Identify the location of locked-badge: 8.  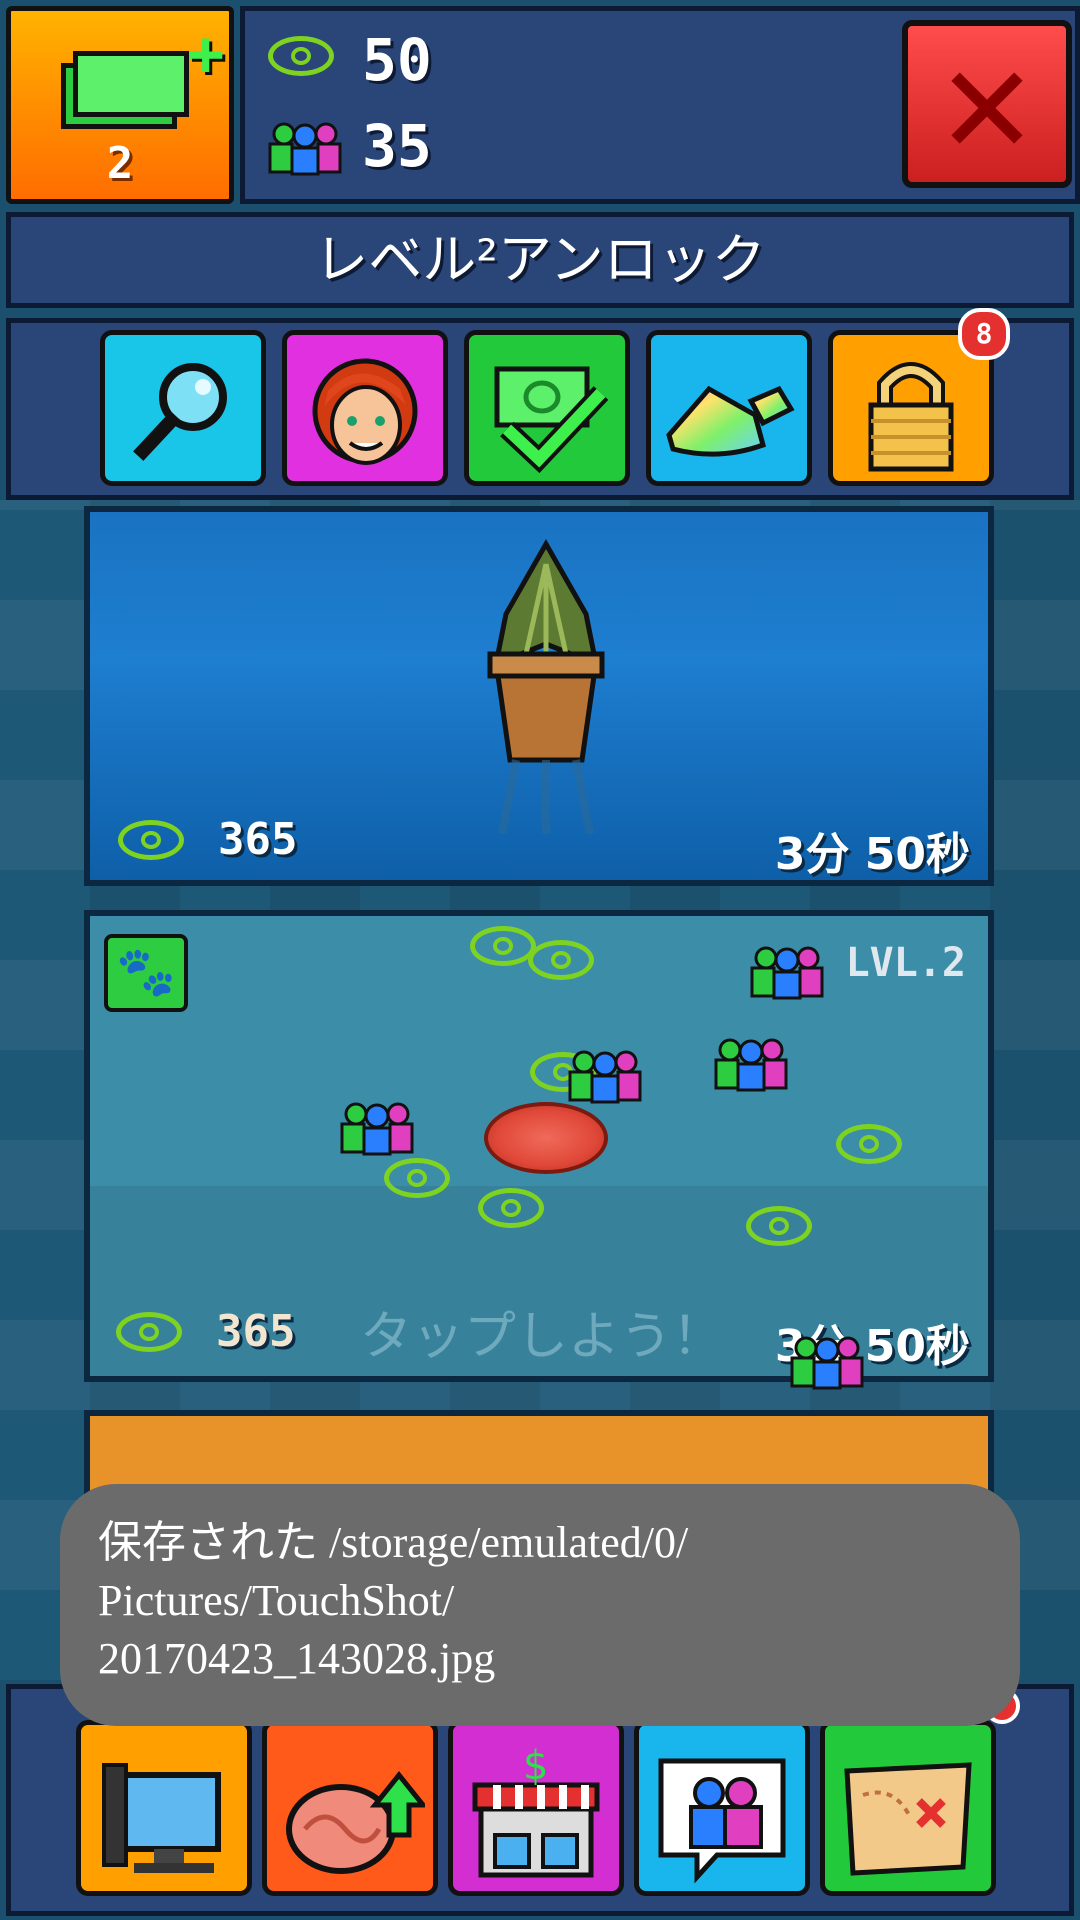
(984, 334).